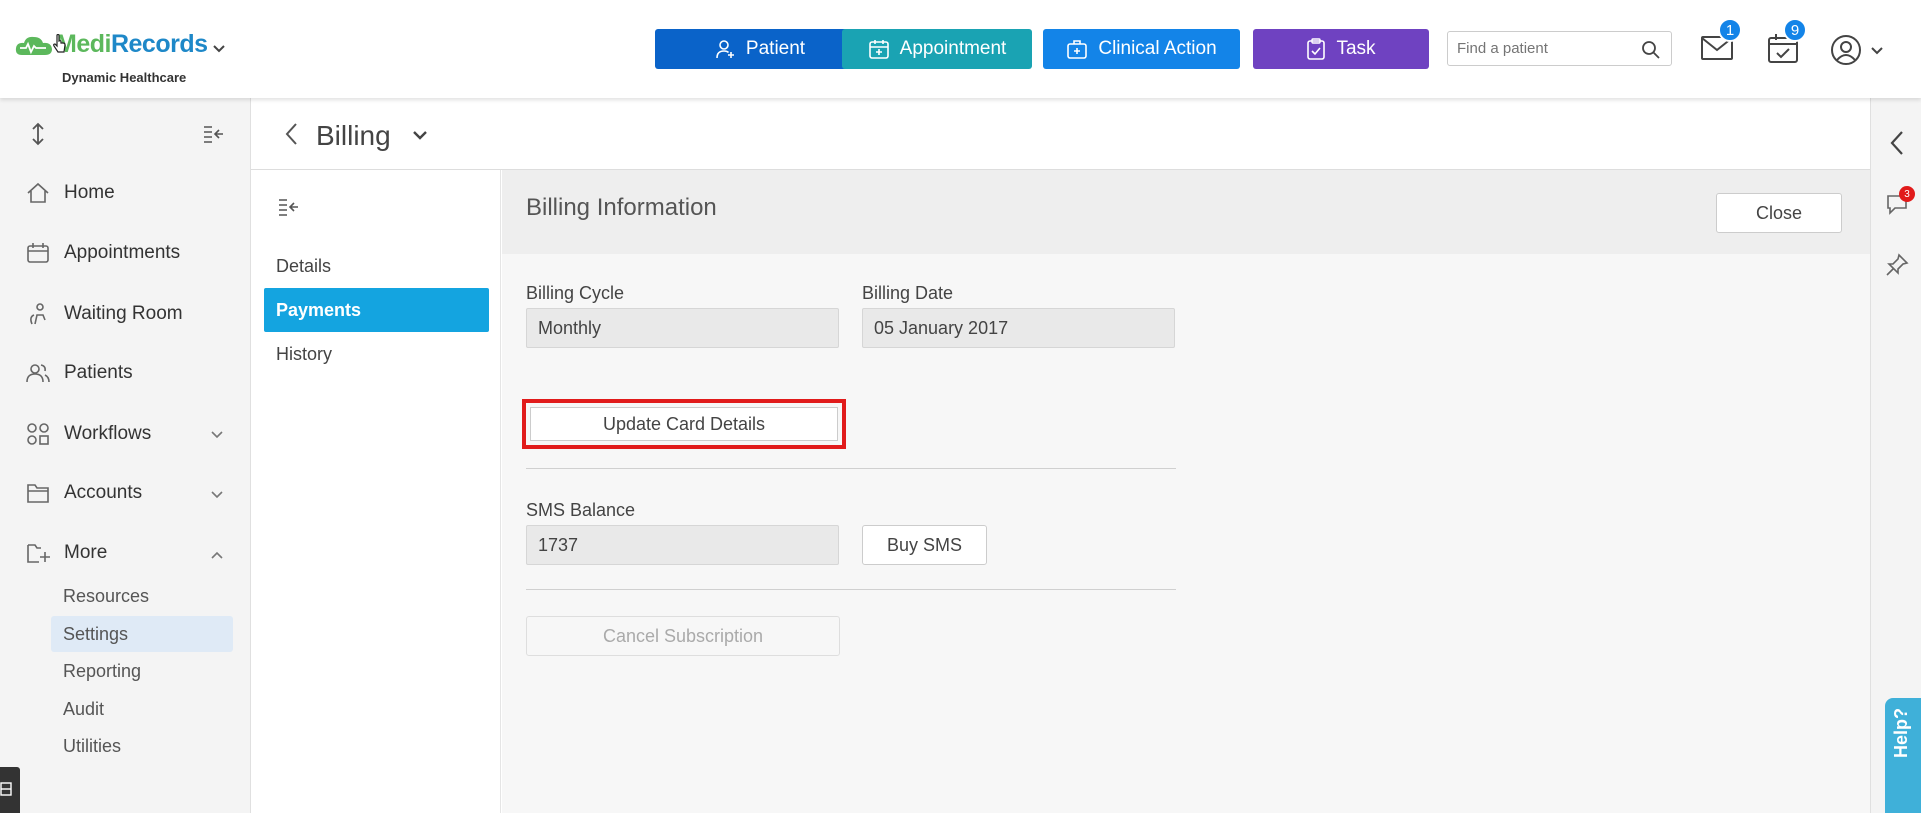 The width and height of the screenshot is (1921, 813). What do you see at coordinates (1356, 48) in the screenshot?
I see `task-button-label: Task` at bounding box center [1356, 48].